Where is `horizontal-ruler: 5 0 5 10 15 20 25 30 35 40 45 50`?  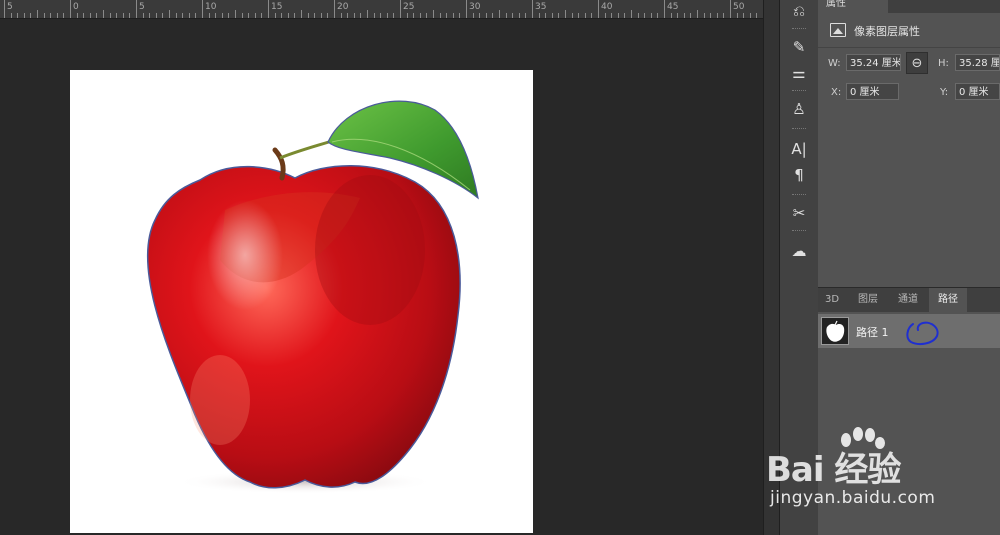 horizontal-ruler: 5 0 5 10 15 20 25 30 35 40 45 50 is located at coordinates (389, 9).